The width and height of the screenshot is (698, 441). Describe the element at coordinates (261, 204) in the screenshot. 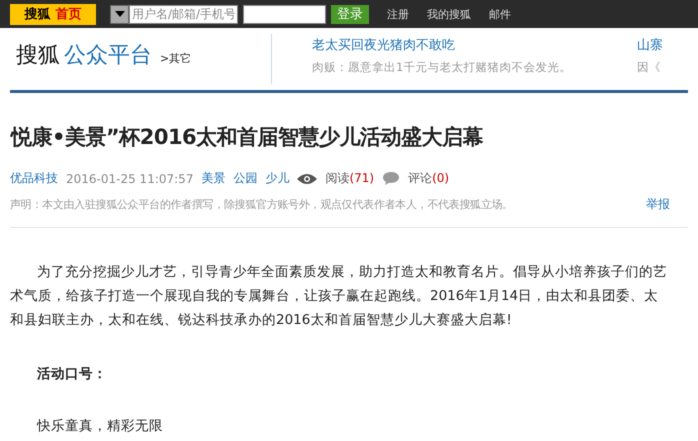

I see `disclaimer: 声明：本文由入驻搜狐公众平台的作者撰写，除搜狐官方账号外，观点仅代表作者本人，不代表搜狐立场。` at that location.